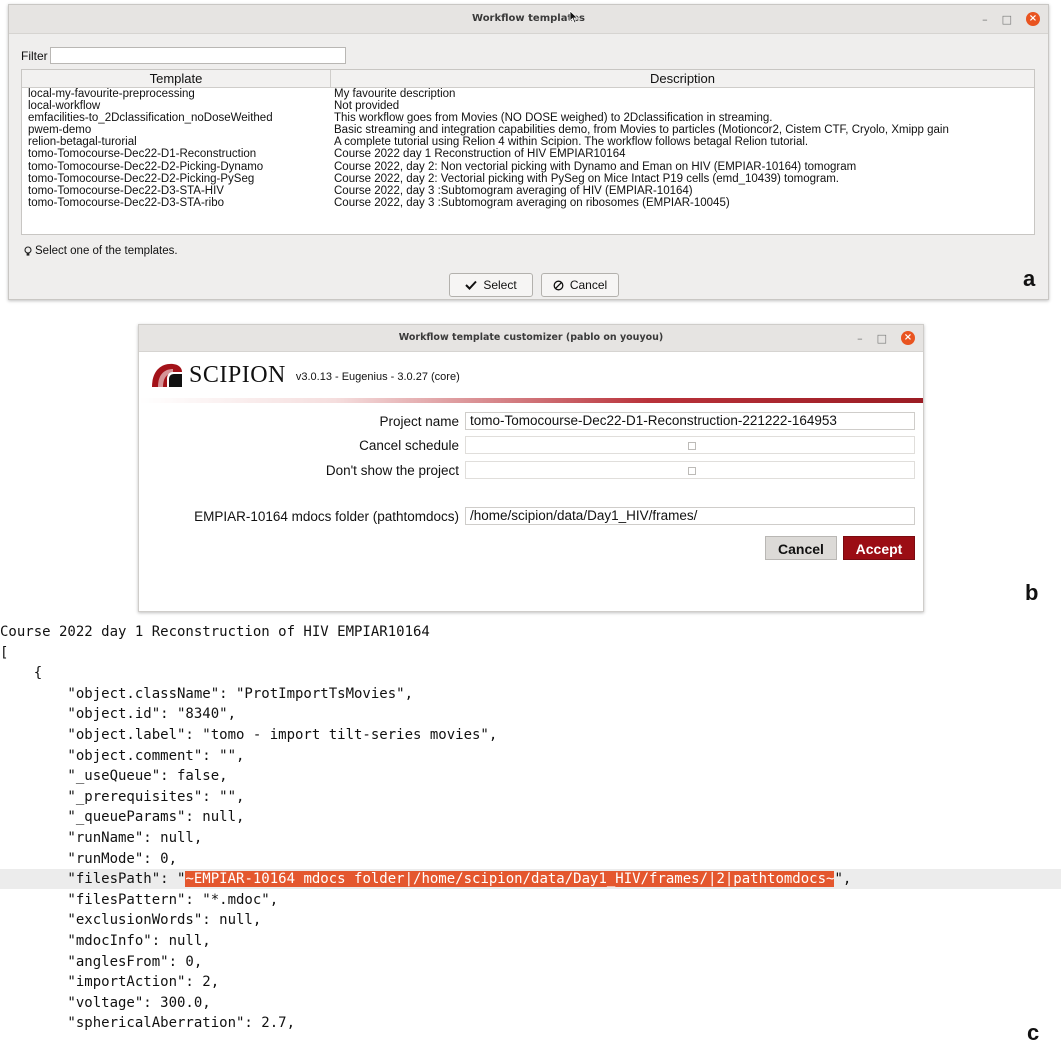 This screenshot has height=1054, width=1061. What do you see at coordinates (60, 130) in the screenshot?
I see `template-name-cell: pwem-demo` at bounding box center [60, 130].